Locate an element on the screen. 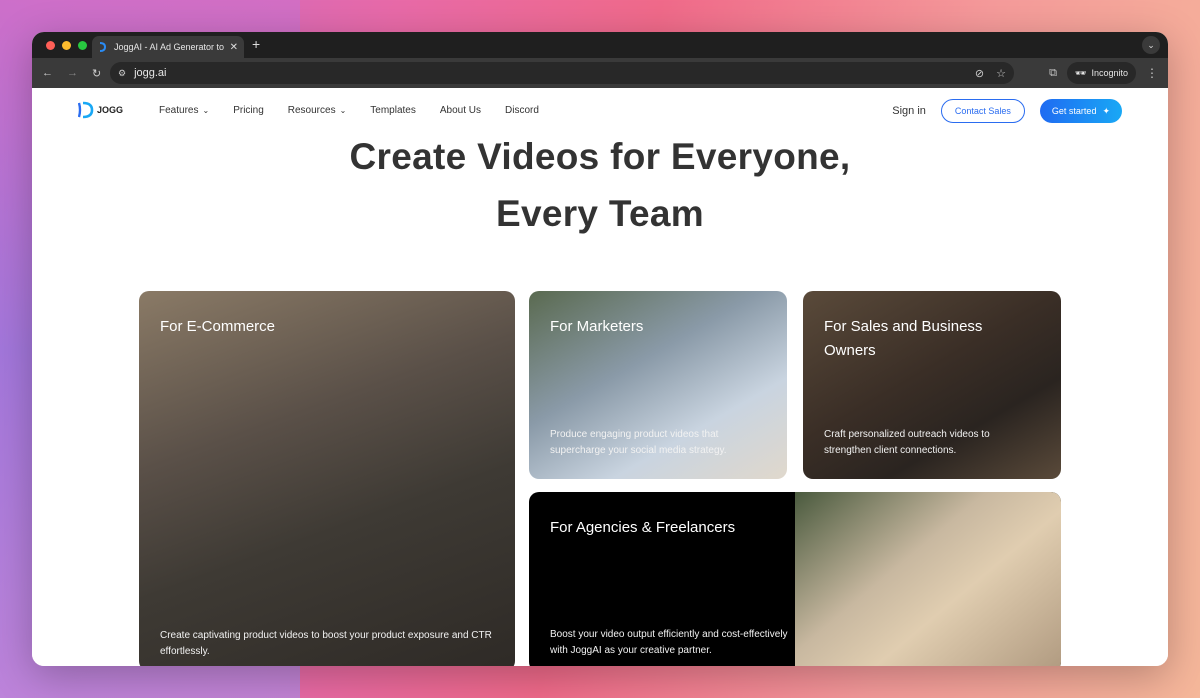 Image resolution: width=1200 pixels, height=698 pixels. reload-icon: ↻ is located at coordinates (96, 73).